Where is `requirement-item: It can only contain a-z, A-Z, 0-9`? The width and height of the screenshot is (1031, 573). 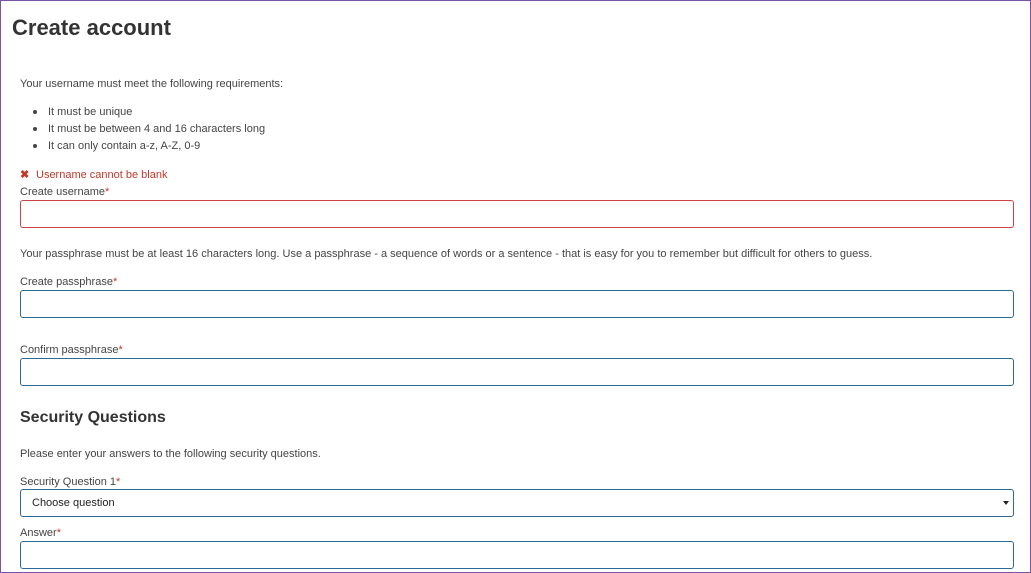
requirement-item: It can only contain a-z, A-Z, 0-9 is located at coordinates (147, 147).